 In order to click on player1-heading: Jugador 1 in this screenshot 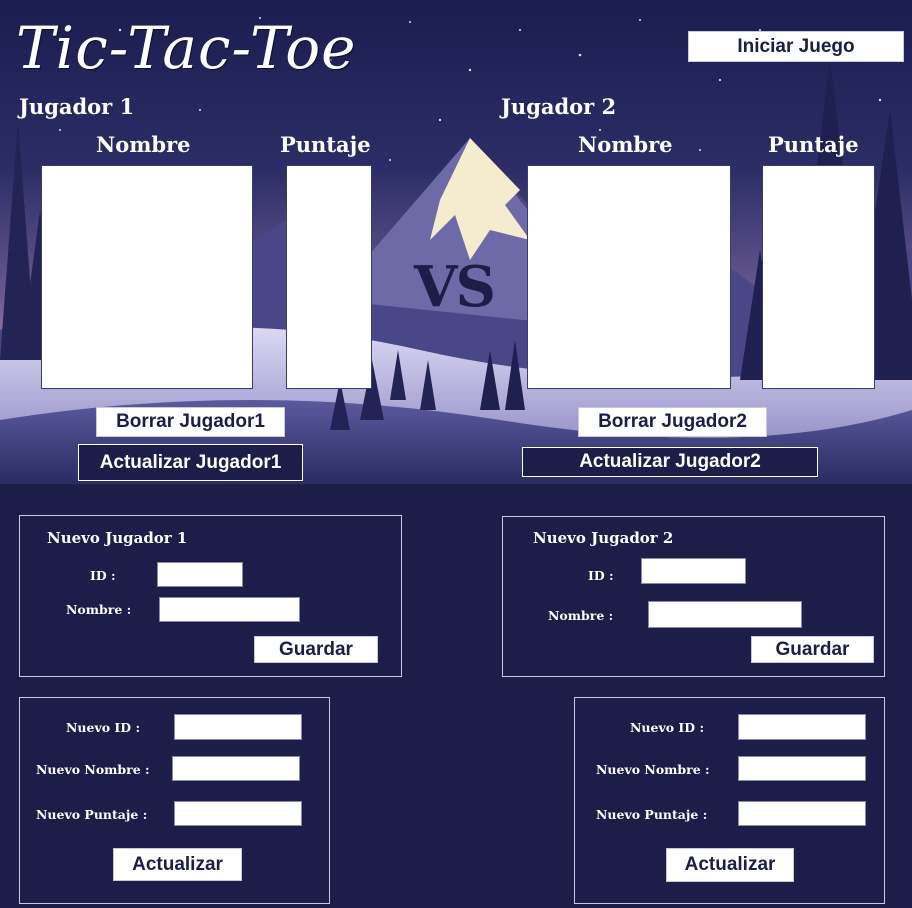, I will do `click(77, 106)`.